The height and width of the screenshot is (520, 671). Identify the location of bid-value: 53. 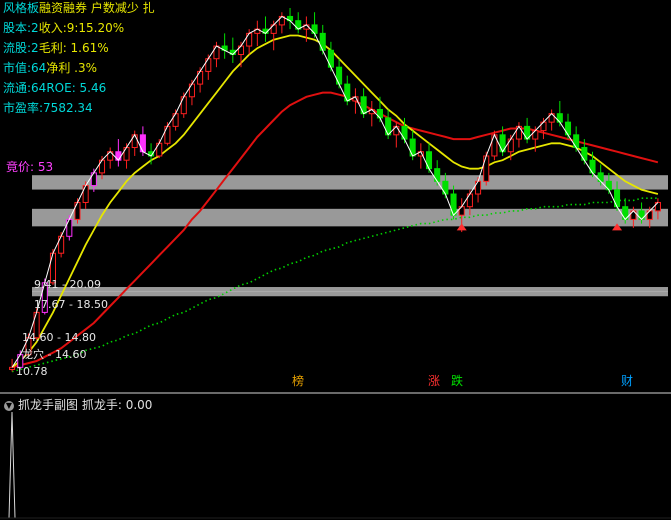
(45, 167).